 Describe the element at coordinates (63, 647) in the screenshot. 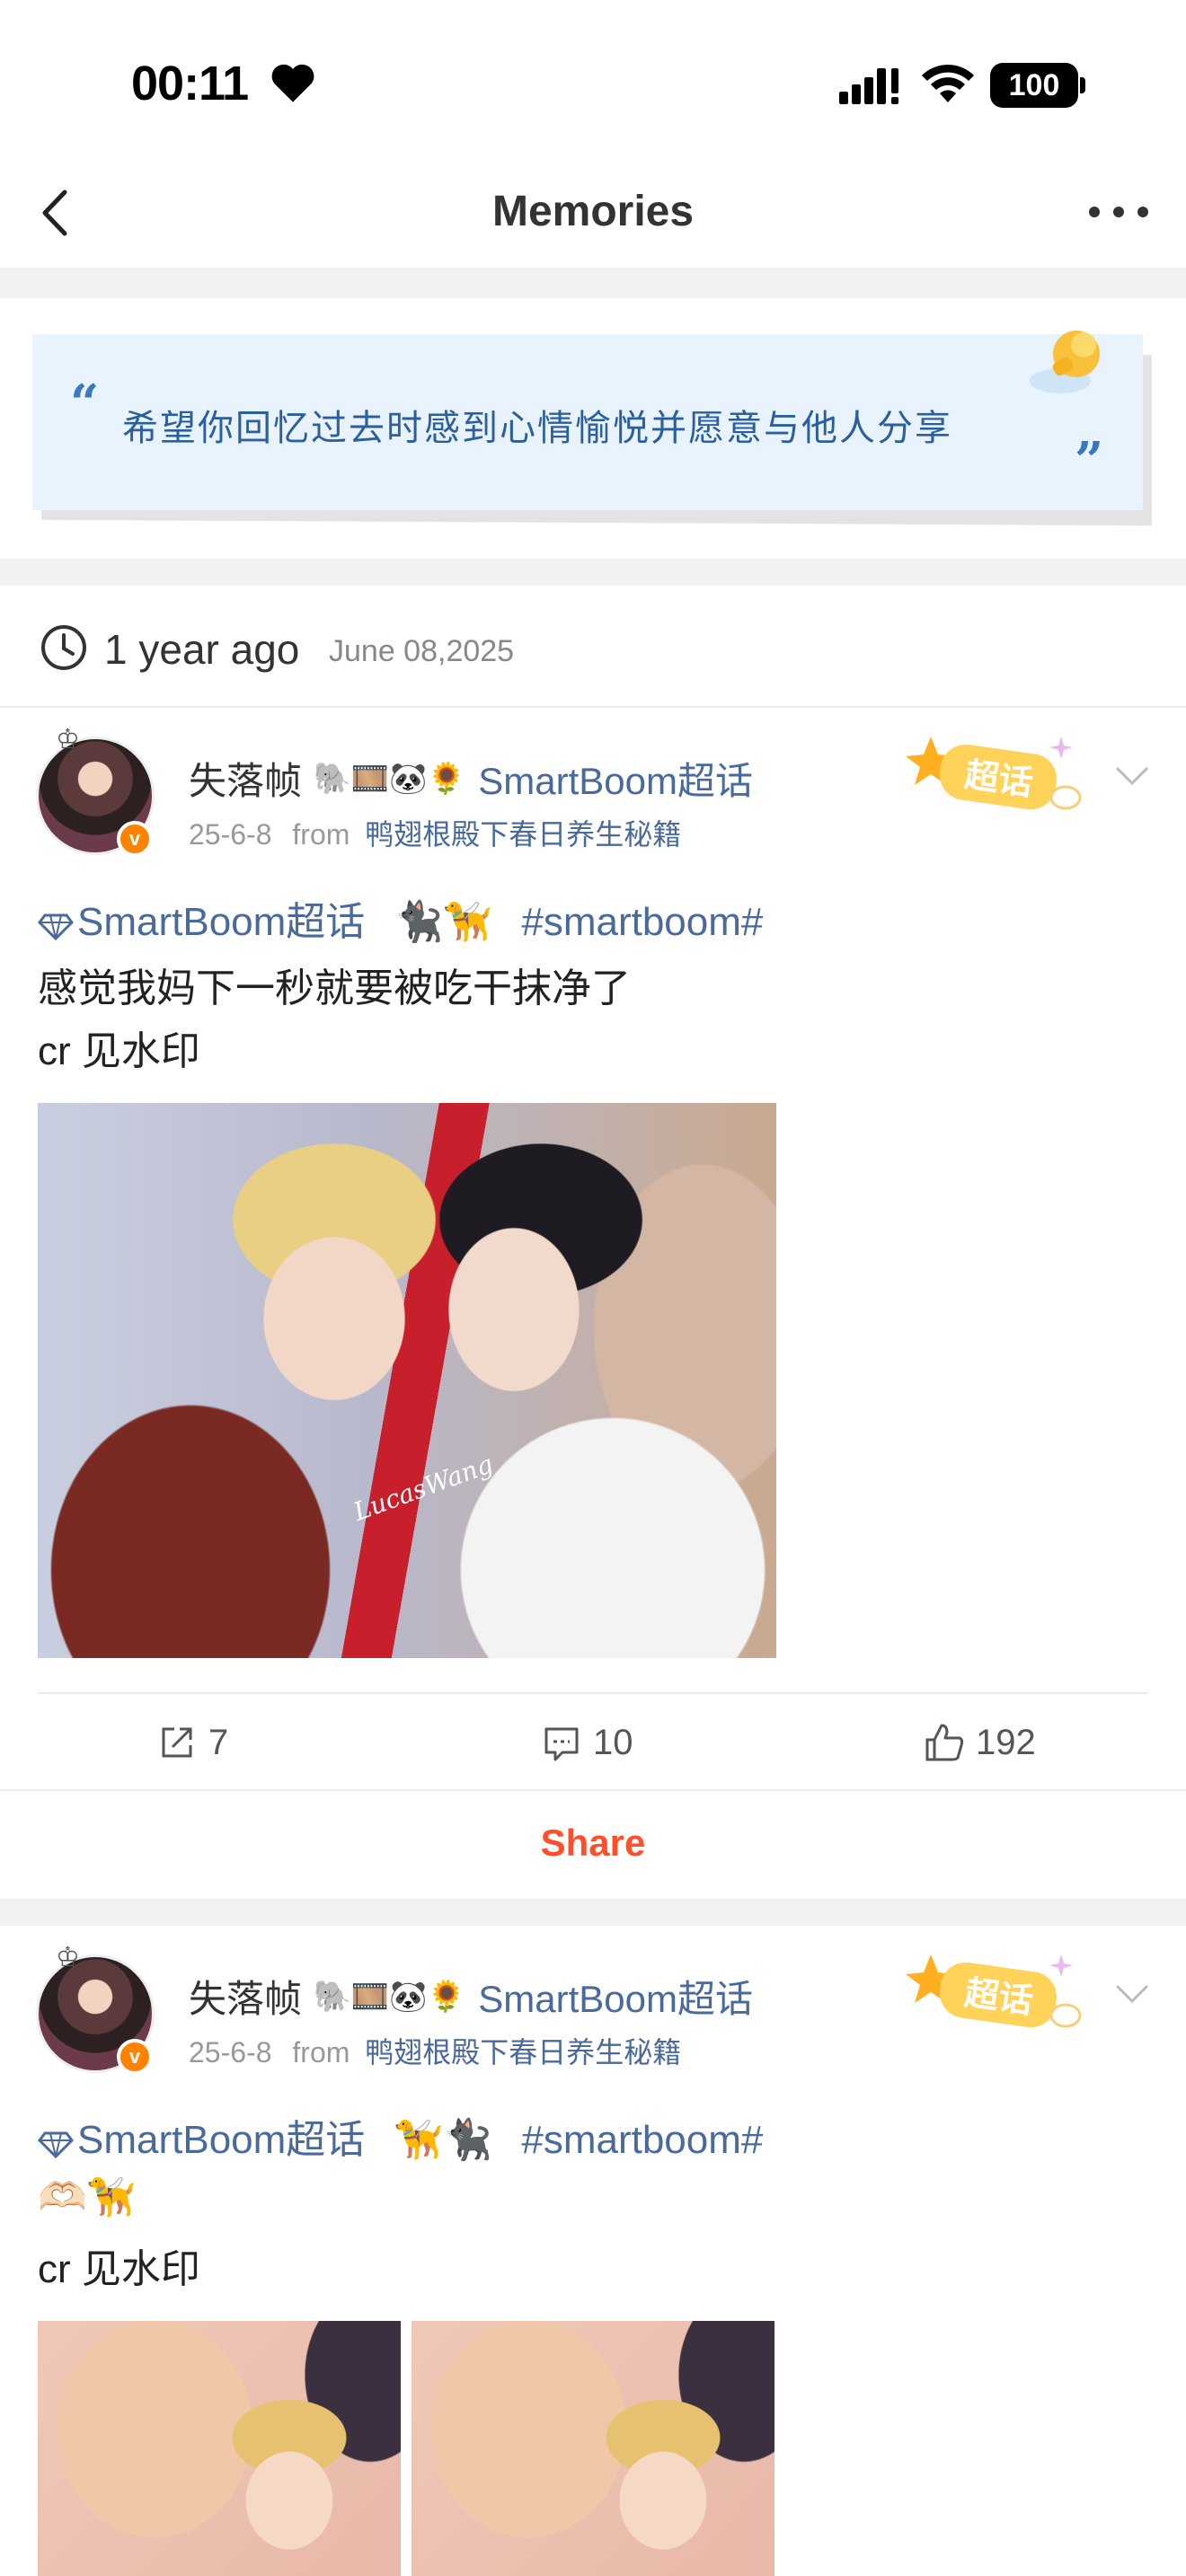

I see `clock-icon` at that location.